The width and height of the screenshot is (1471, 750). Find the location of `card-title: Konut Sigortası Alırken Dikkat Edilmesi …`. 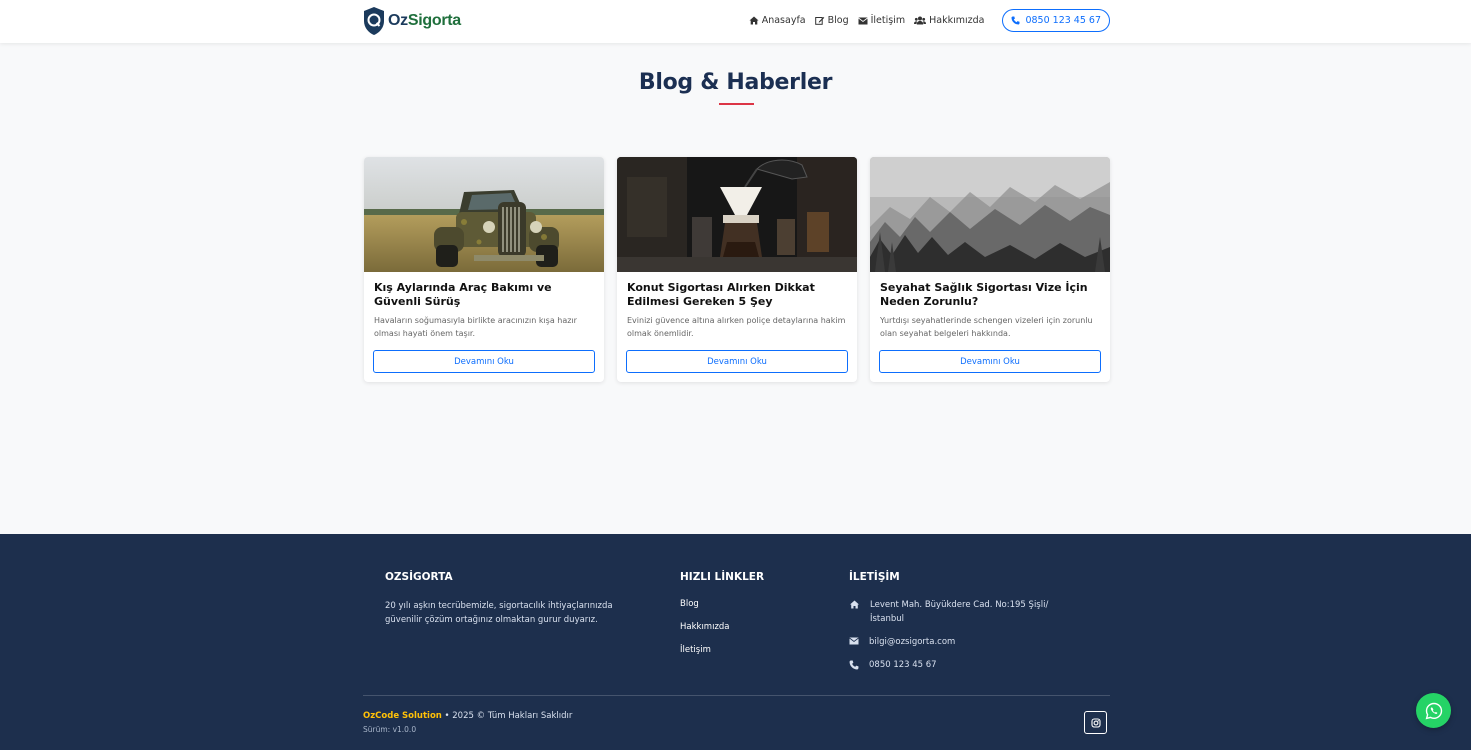

card-title: Konut Sigortası Alırken Dikkat Edilmesi … is located at coordinates (738, 295).